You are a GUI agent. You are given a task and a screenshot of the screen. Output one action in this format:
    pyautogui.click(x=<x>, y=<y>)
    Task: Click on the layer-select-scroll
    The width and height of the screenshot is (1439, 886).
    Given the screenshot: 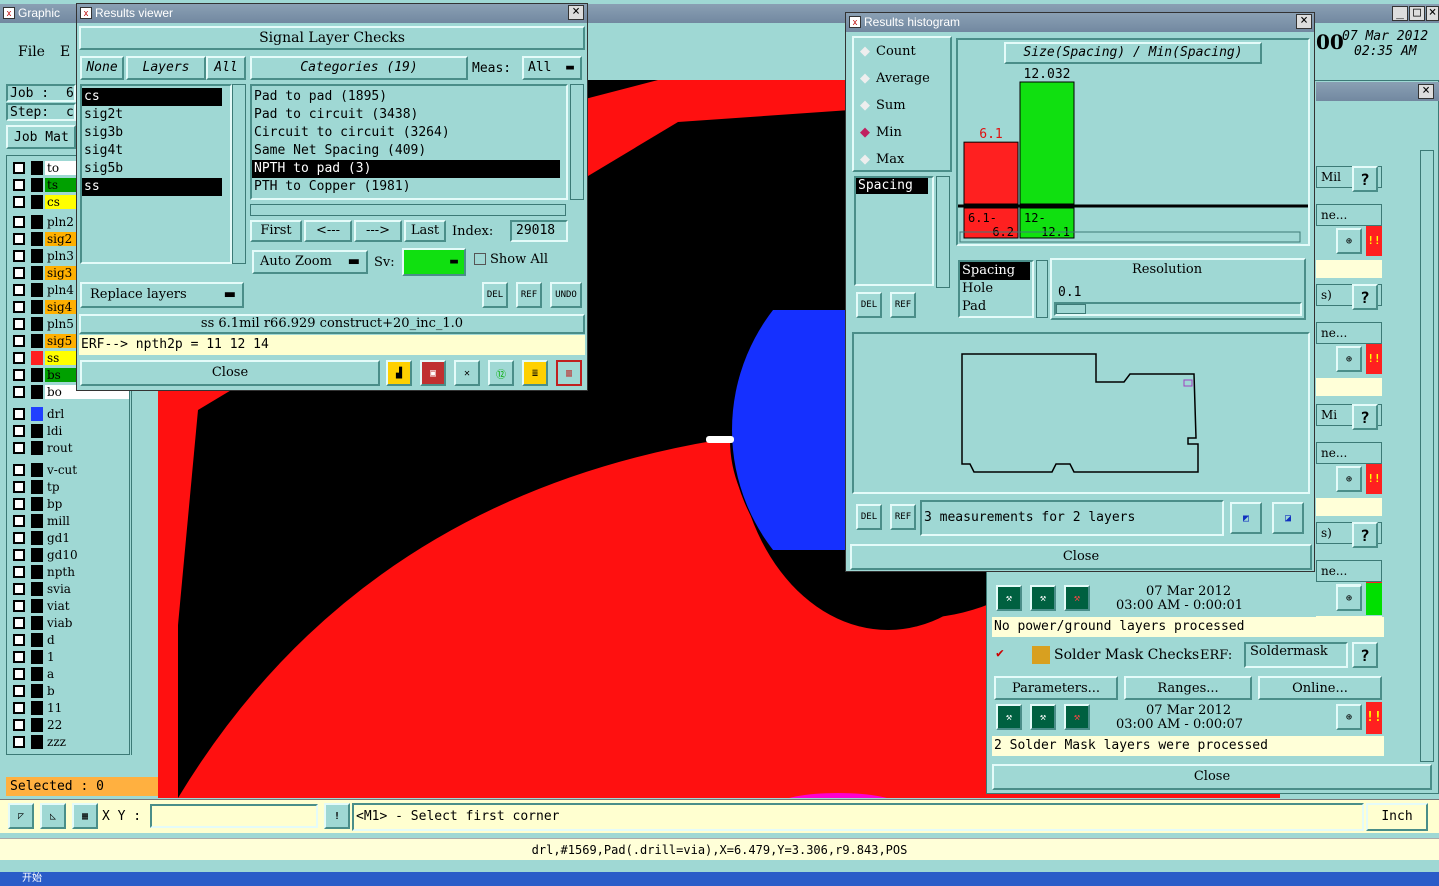 What is the action you would take?
    pyautogui.click(x=239, y=174)
    